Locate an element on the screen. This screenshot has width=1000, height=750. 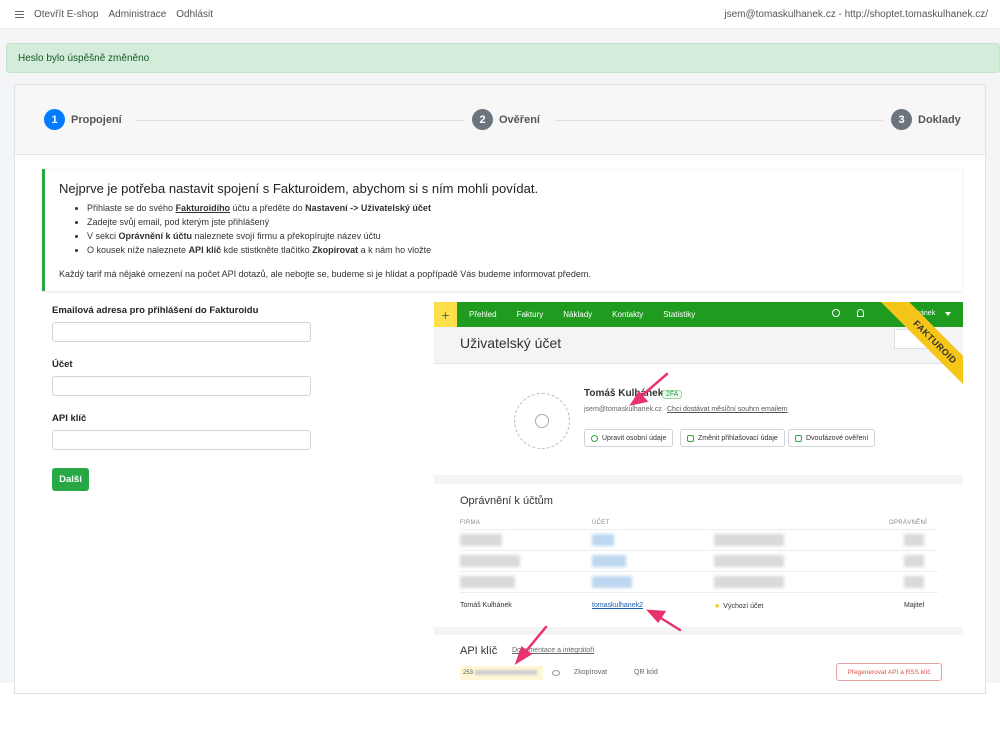
step-connection: 1 Propojení is located at coordinates (83, 119).